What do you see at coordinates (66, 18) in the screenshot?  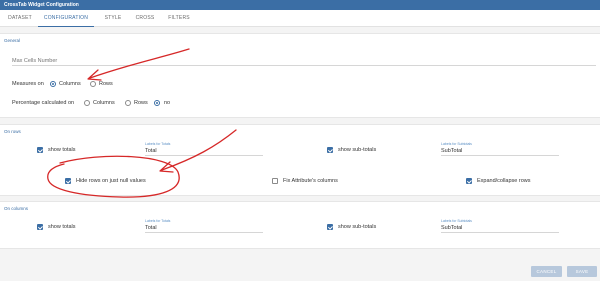 I see `tab-configuration: CONFIGURATION` at bounding box center [66, 18].